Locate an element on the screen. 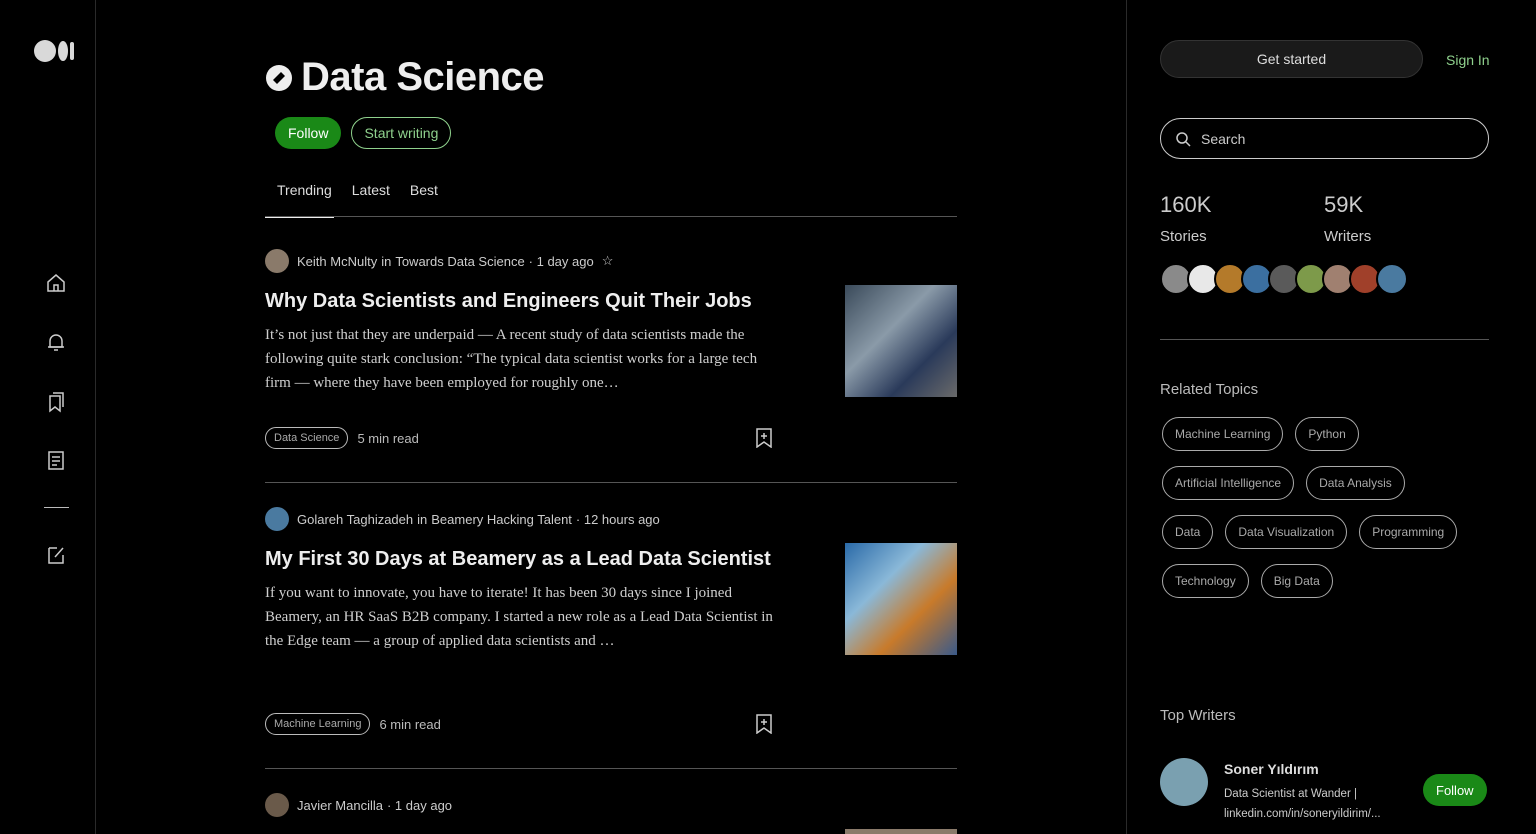 The height and width of the screenshot is (834, 1536). feed-tabs: Trending Latest Best is located at coordinates (611, 200).